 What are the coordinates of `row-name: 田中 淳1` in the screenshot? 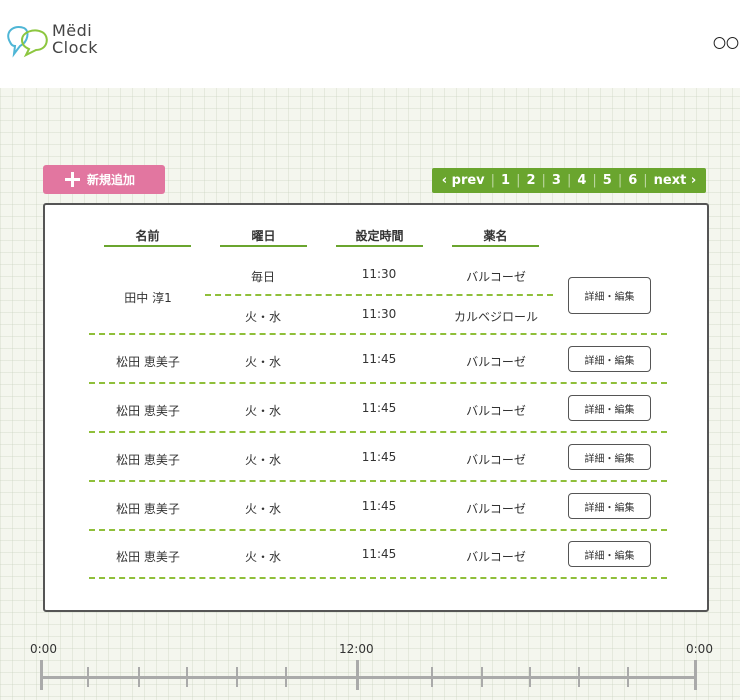 It's located at (148, 298).